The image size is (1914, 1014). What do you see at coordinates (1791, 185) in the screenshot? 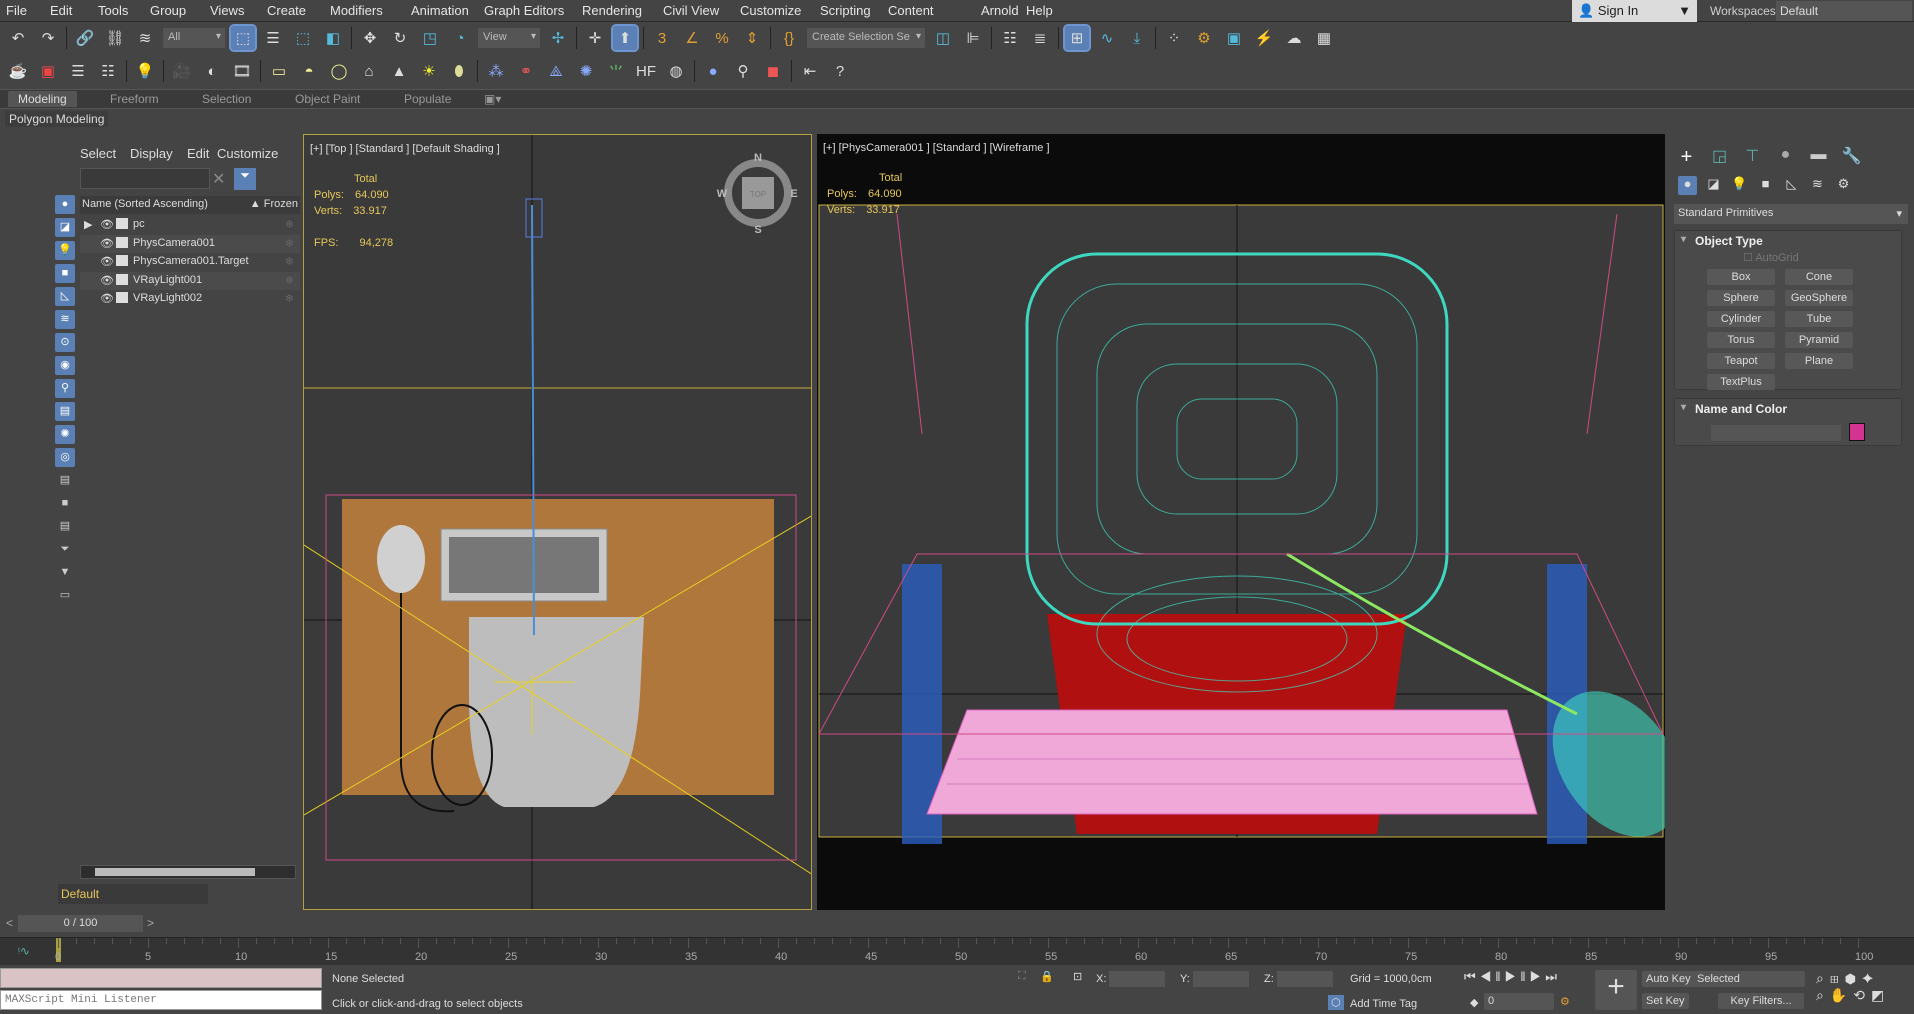
I see `helpers-icon: ◺` at bounding box center [1791, 185].